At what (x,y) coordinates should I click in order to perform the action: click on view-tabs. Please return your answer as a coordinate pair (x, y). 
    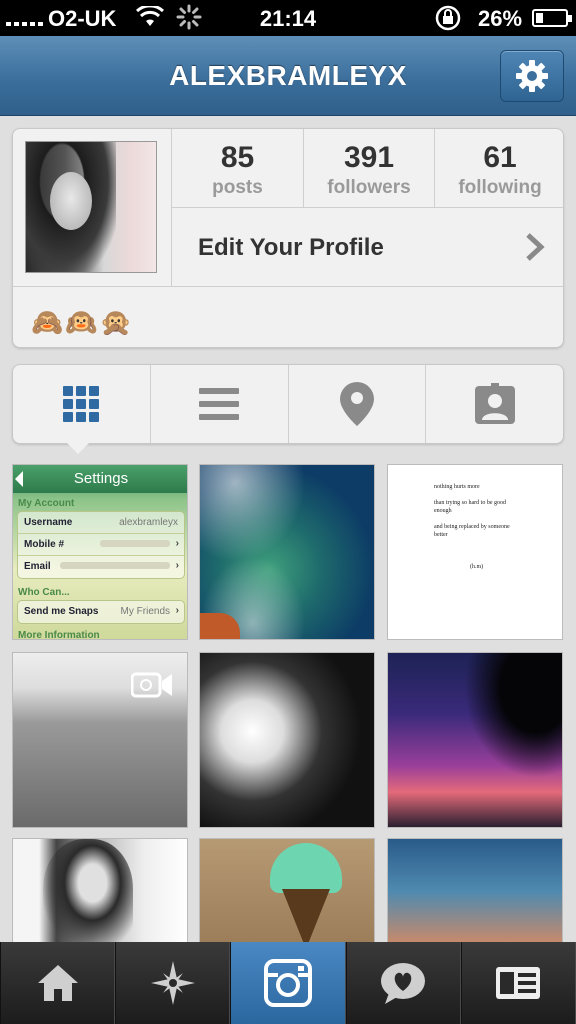
    Looking at the image, I should click on (288, 404).